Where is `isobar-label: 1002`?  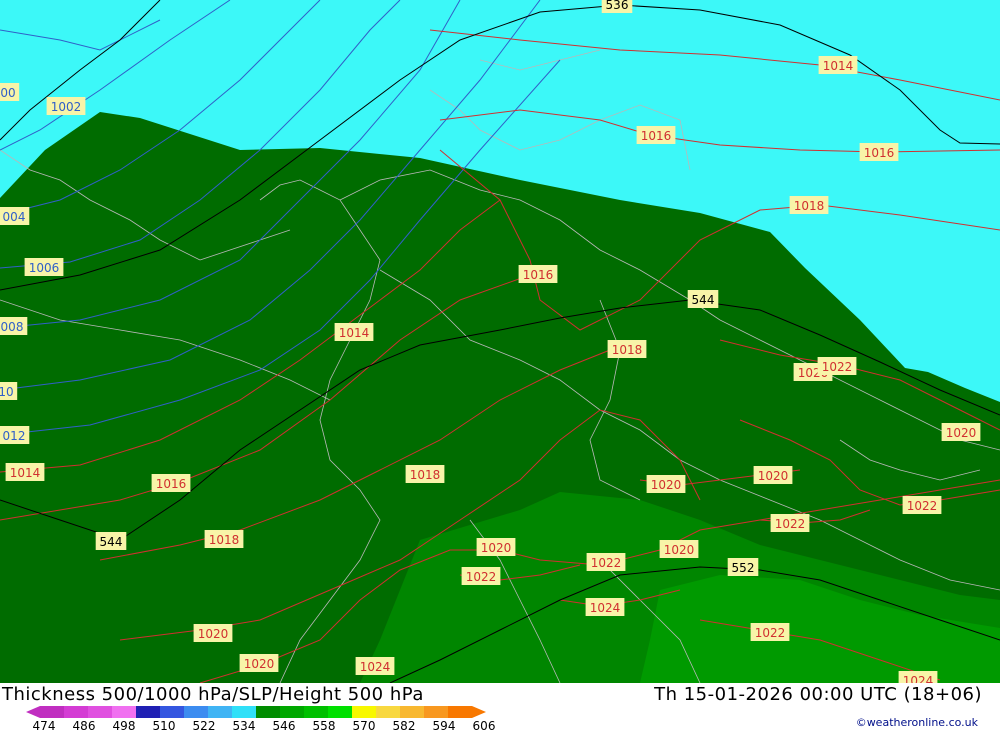
isobar-label: 1002 is located at coordinates (66, 106).